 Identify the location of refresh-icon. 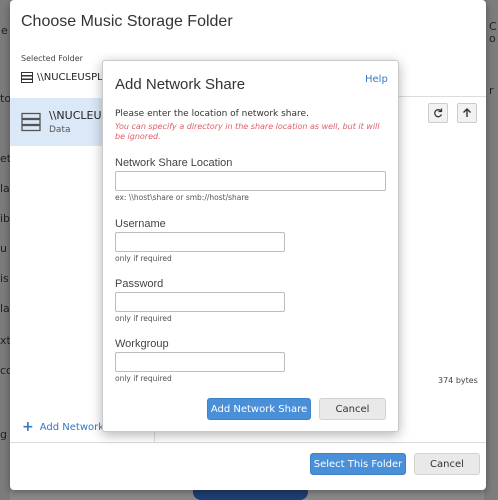
(438, 113).